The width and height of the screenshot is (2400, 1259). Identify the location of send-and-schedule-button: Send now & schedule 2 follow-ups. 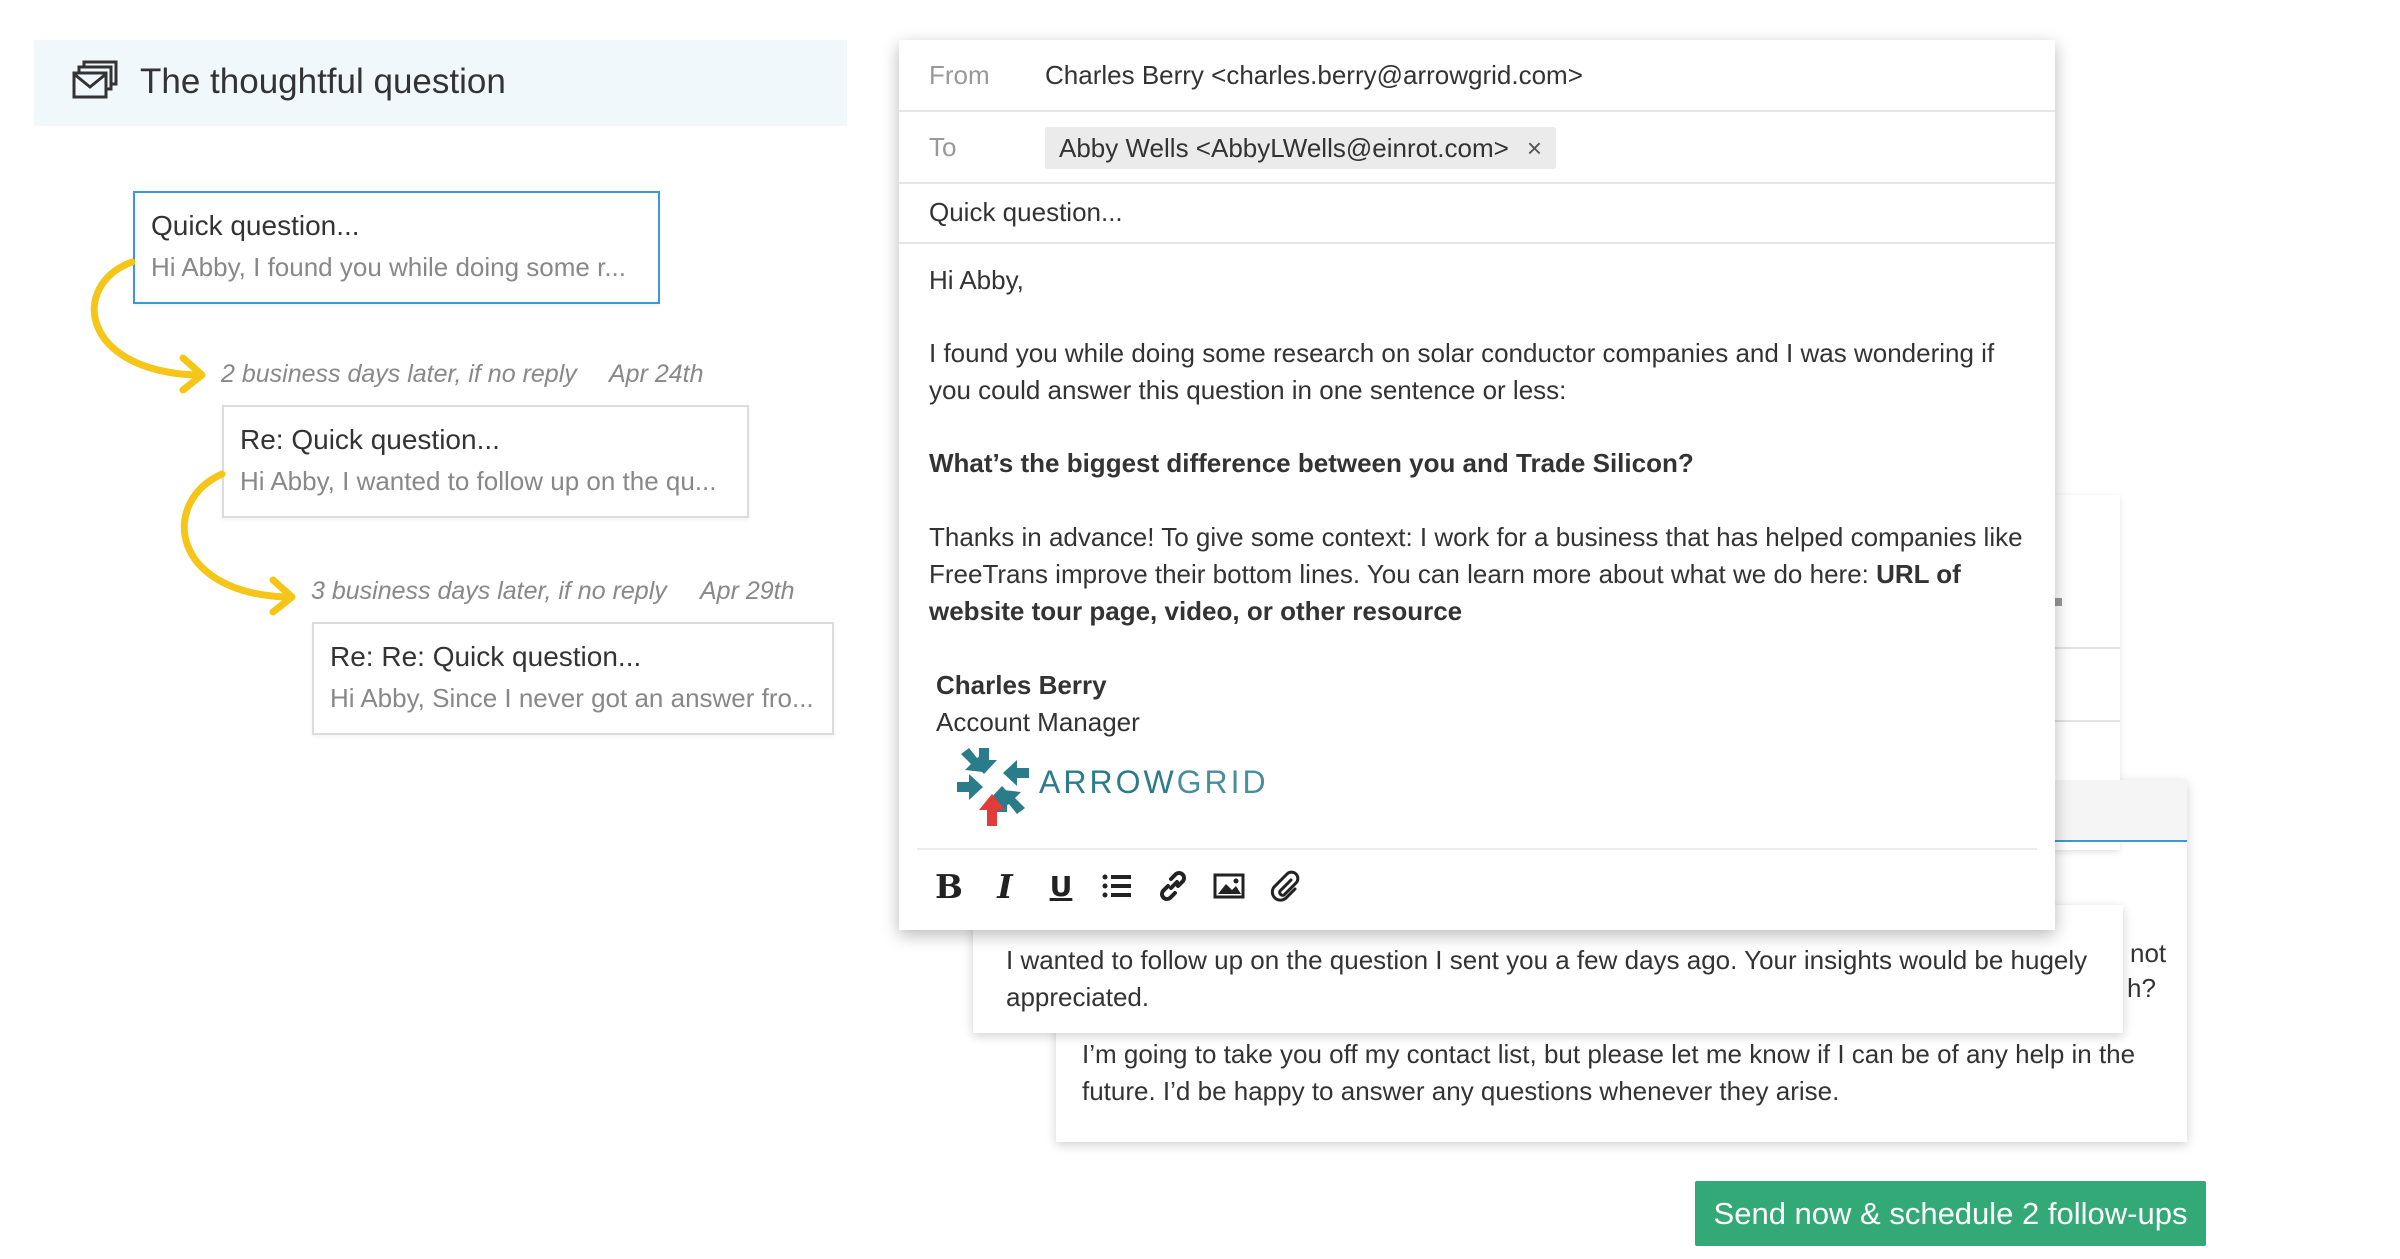
(1950, 1213).